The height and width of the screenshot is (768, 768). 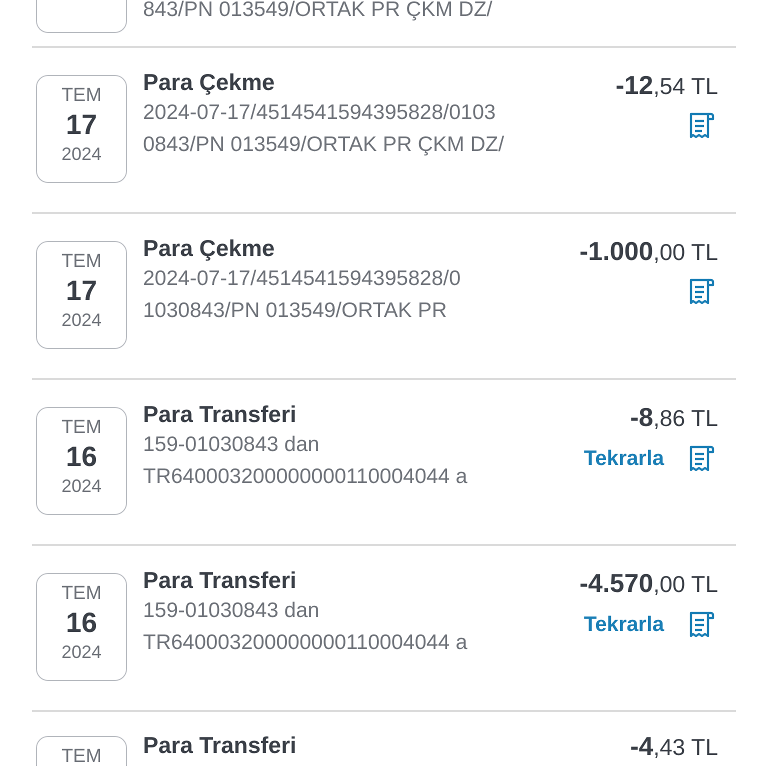 What do you see at coordinates (674, 417) in the screenshot?
I see `transaction-amount: -8,86 TL` at bounding box center [674, 417].